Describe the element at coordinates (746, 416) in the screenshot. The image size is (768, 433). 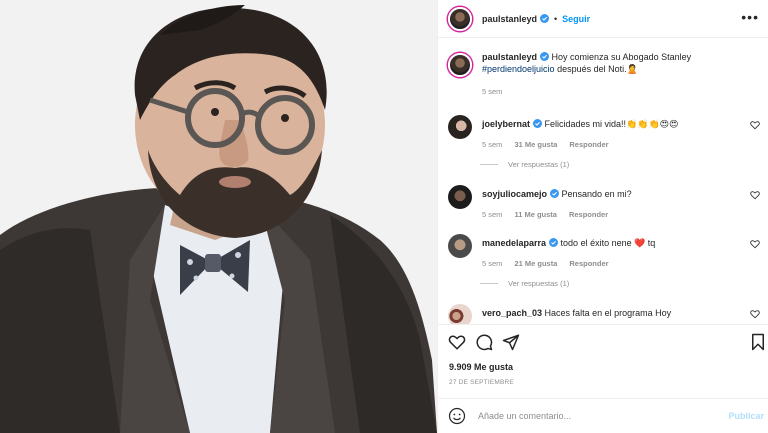
I see `publish-button: Publicar` at that location.